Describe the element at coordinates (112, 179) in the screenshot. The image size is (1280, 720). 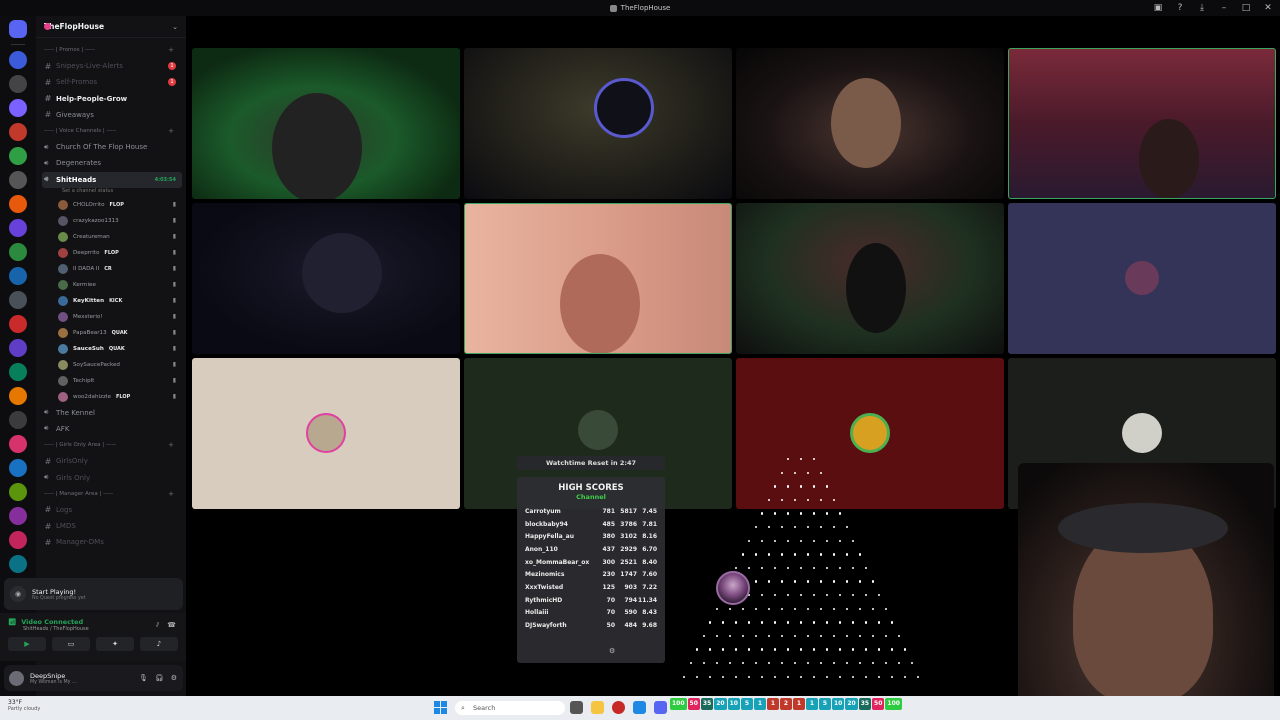
I see `voice-channel: 🔊︎ ShitHeads 4:03:54` at that location.